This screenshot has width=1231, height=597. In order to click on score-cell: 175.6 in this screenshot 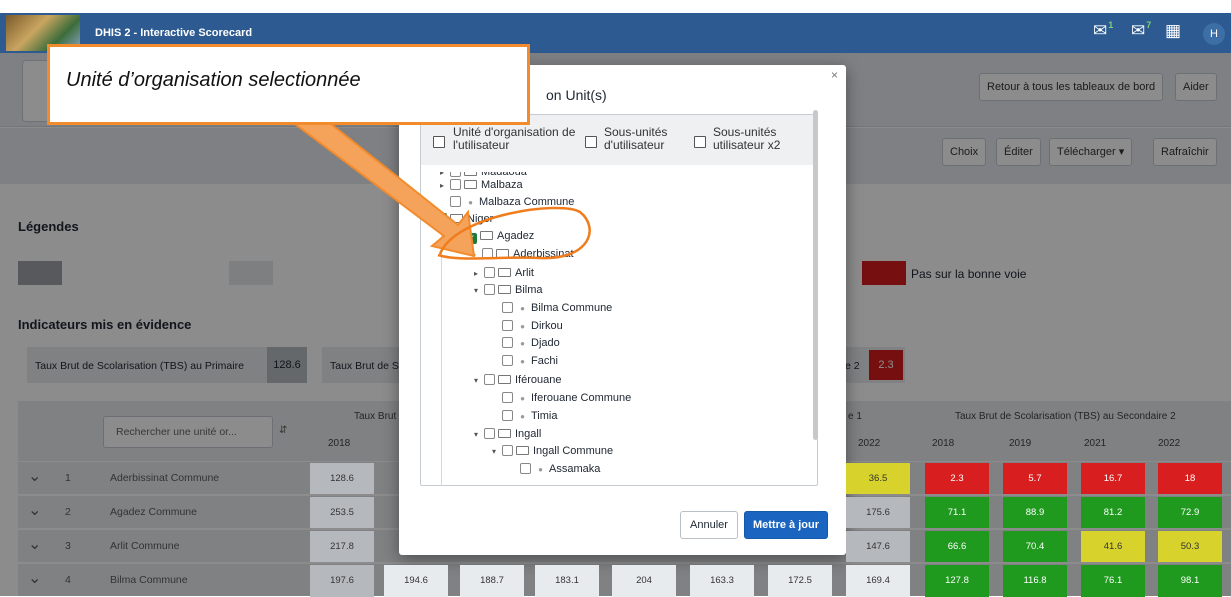, I will do `click(878, 512)`.